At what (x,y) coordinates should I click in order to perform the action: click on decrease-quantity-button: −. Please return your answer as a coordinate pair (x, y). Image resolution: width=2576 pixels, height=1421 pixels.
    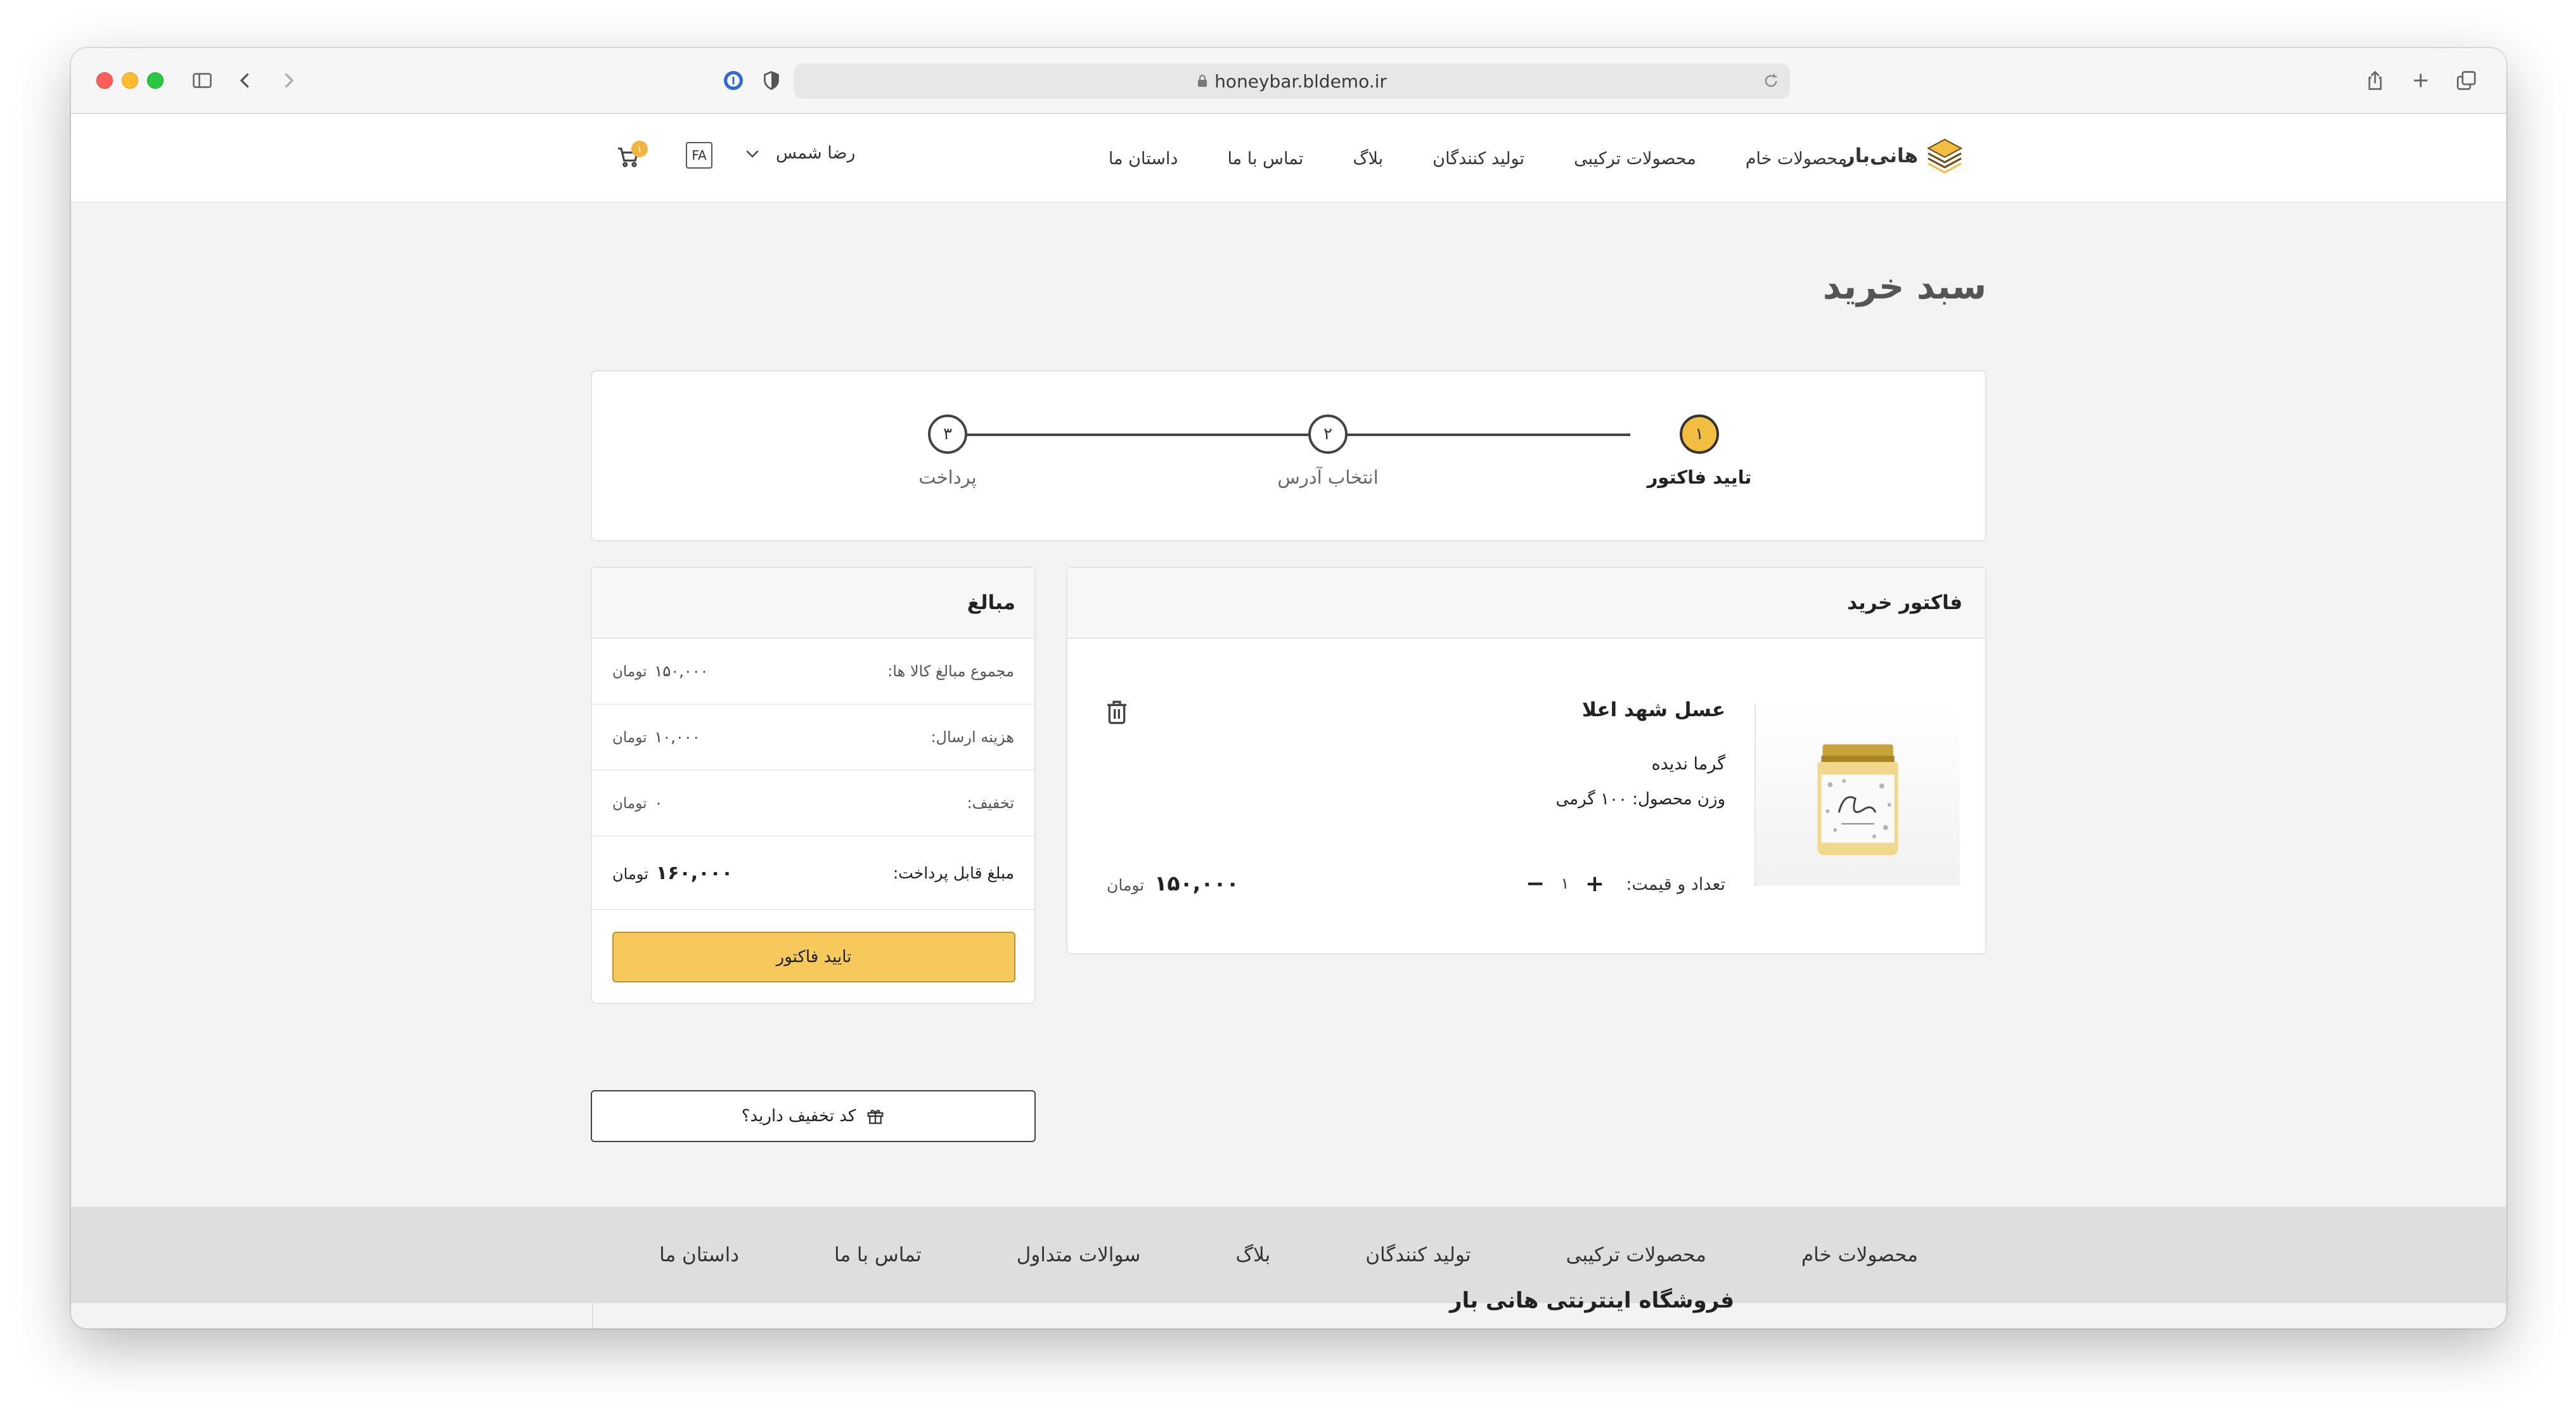
    Looking at the image, I should click on (1536, 884).